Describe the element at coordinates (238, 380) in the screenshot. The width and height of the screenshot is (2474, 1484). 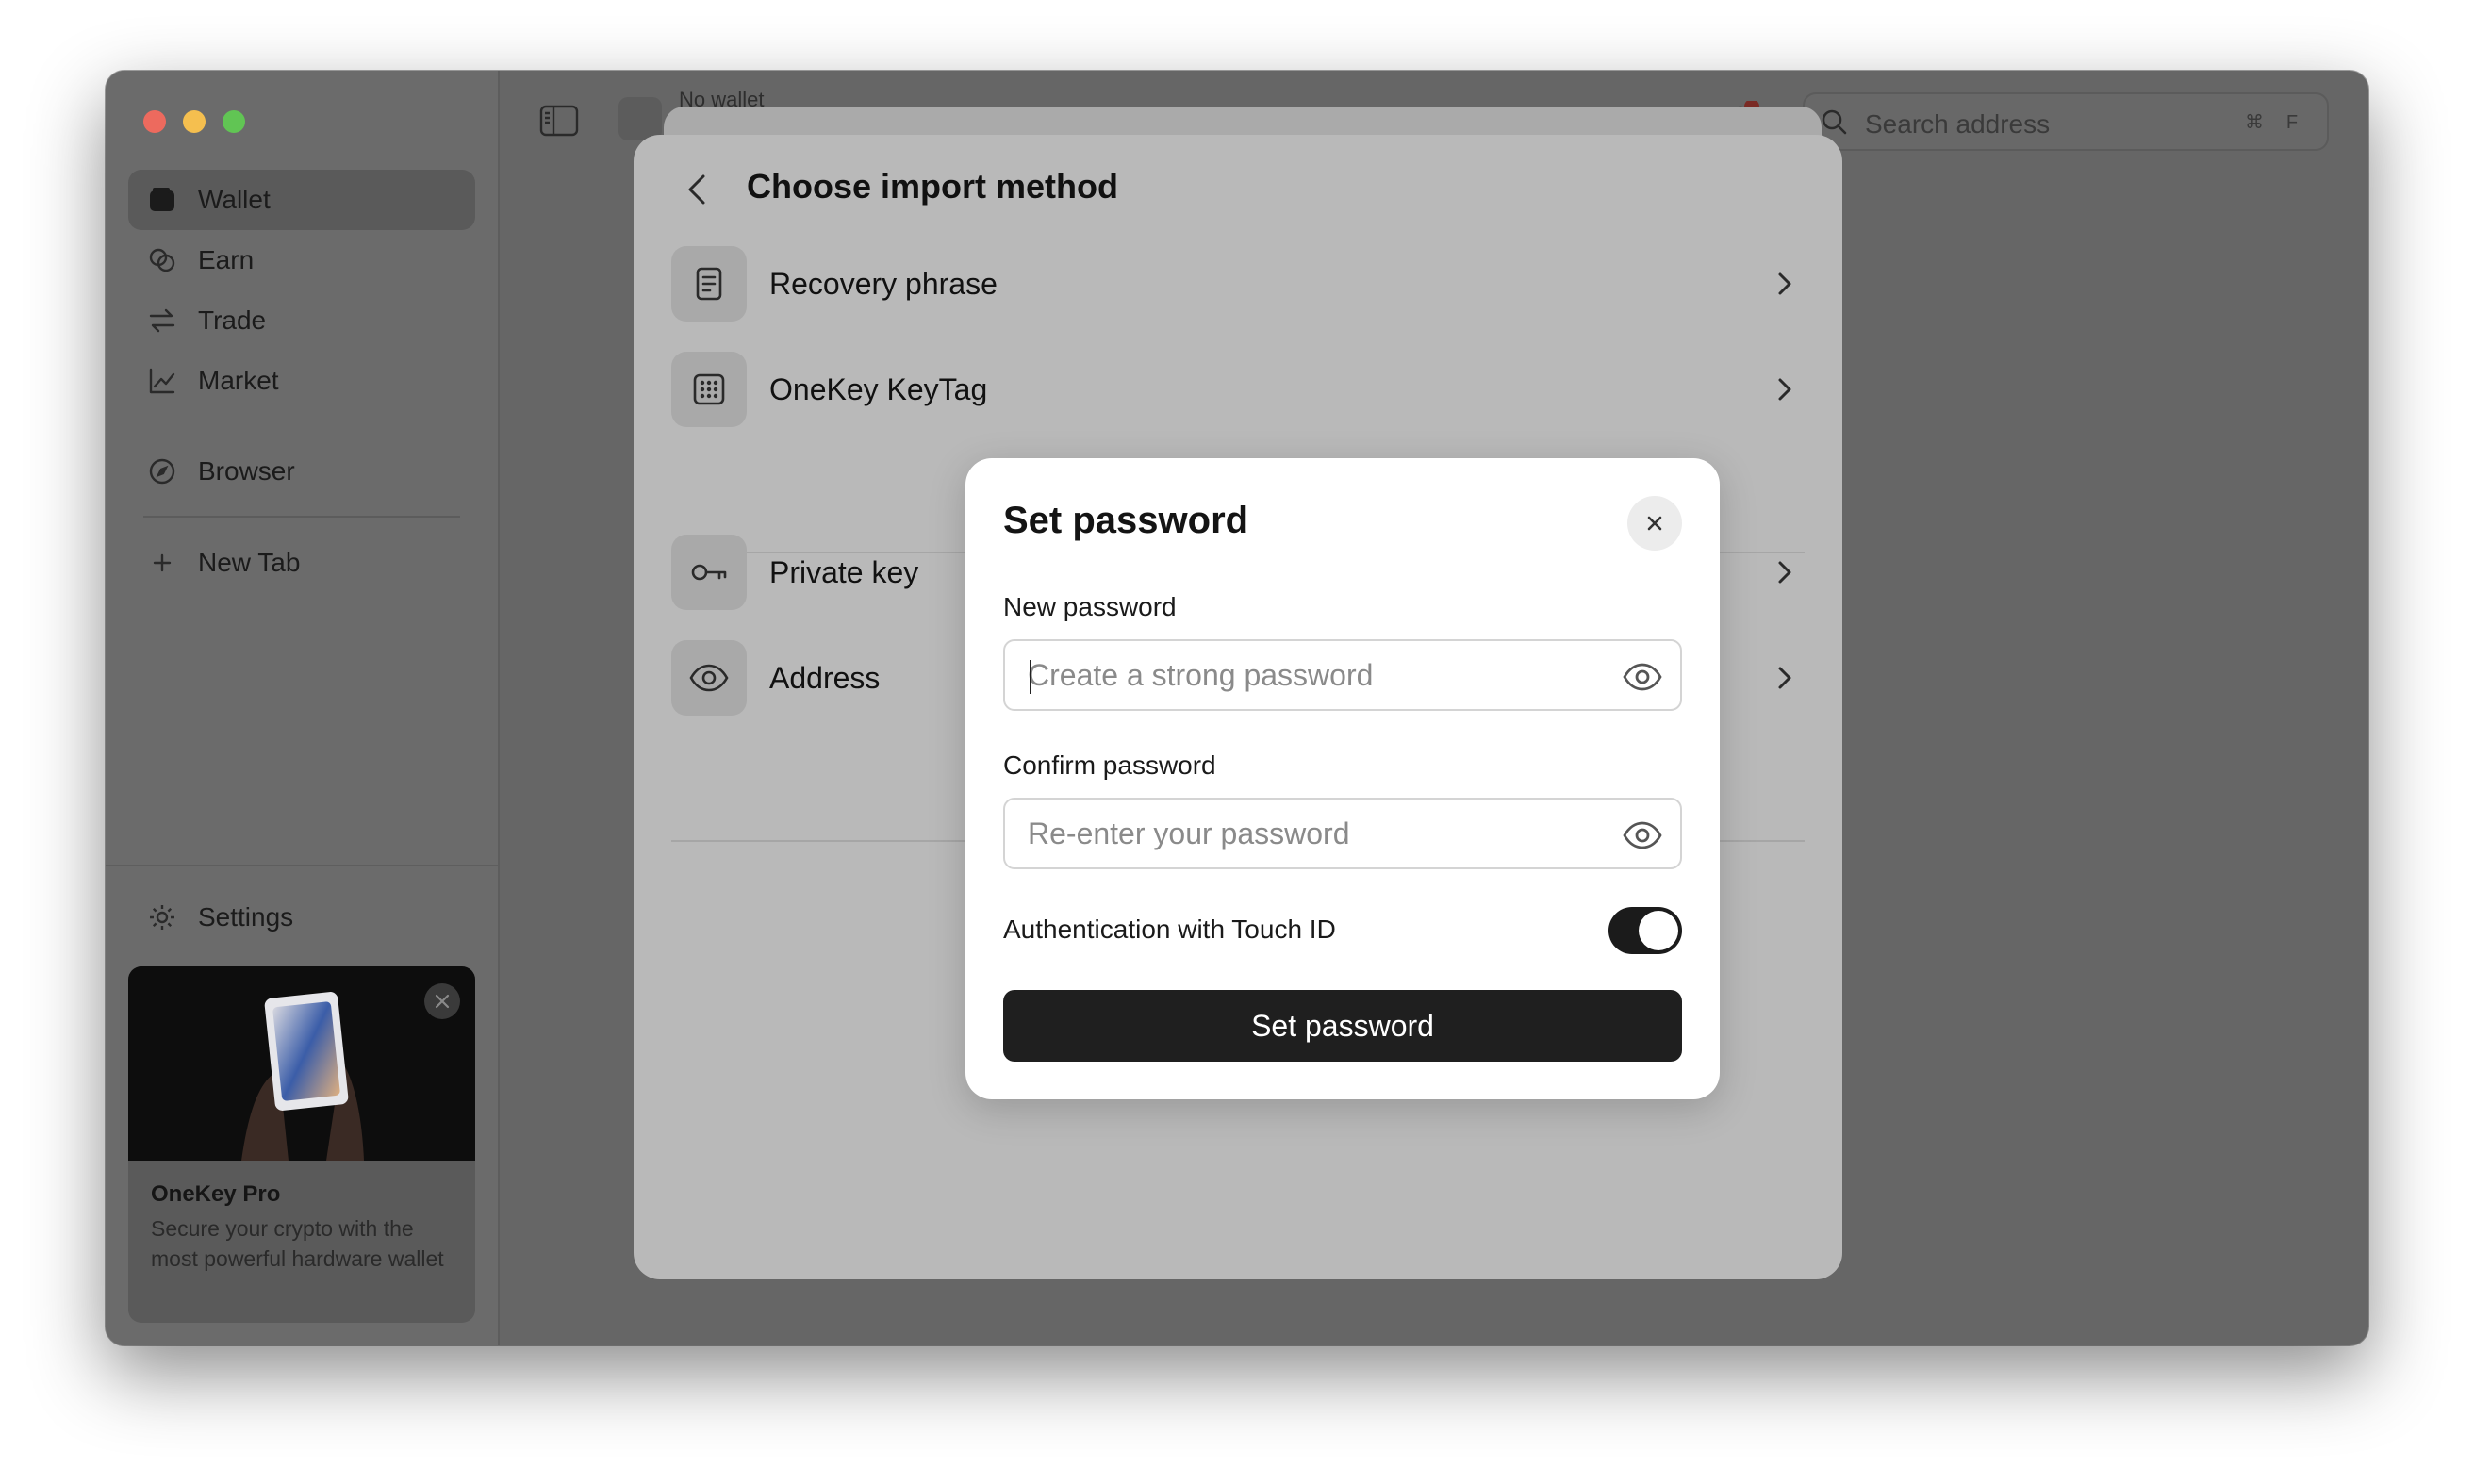
I see `sidebar-item-label: Market` at that location.